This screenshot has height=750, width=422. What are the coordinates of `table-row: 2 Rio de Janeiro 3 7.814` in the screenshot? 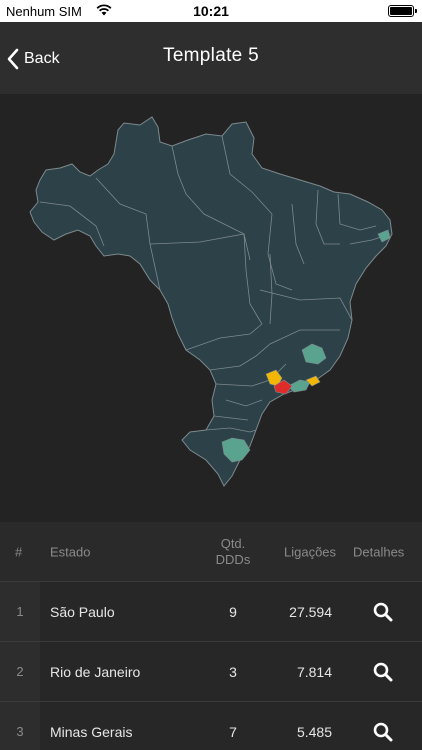 It's located at (211, 672).